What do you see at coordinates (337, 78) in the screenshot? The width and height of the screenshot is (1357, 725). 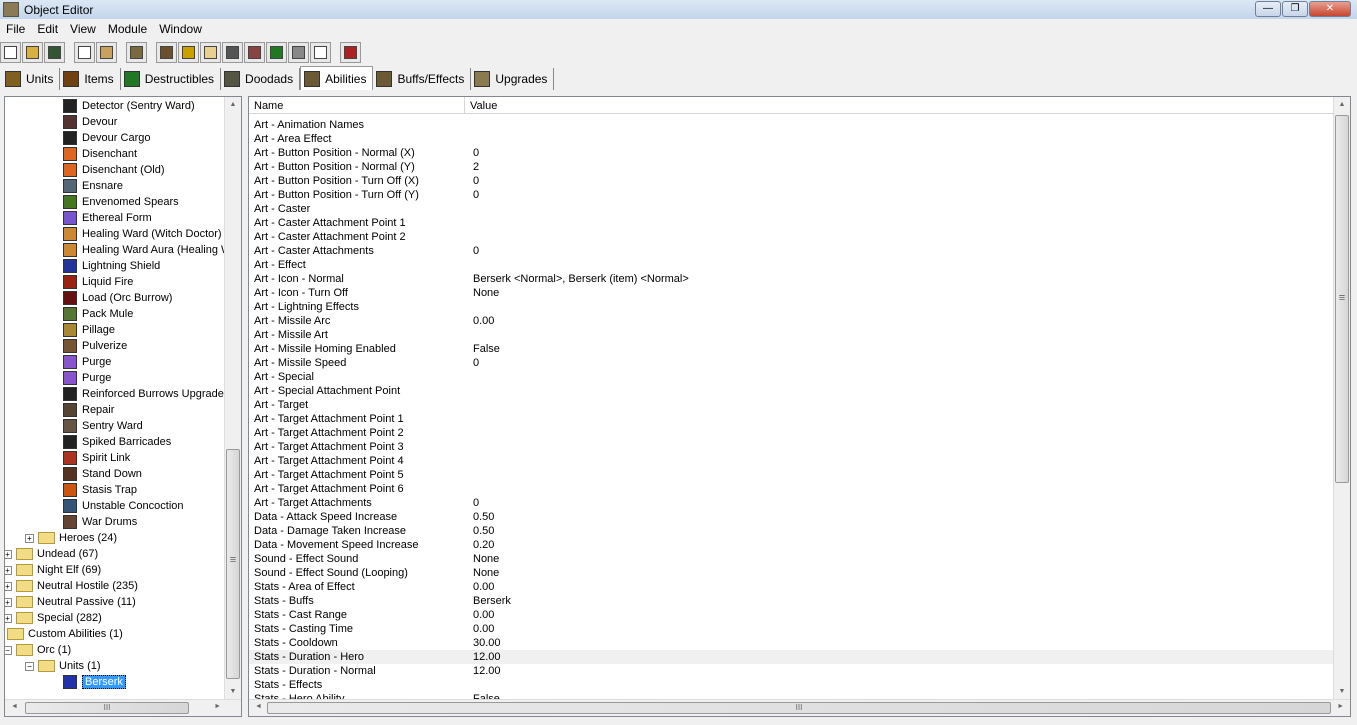 I see `tab-abilities: Abilities` at bounding box center [337, 78].